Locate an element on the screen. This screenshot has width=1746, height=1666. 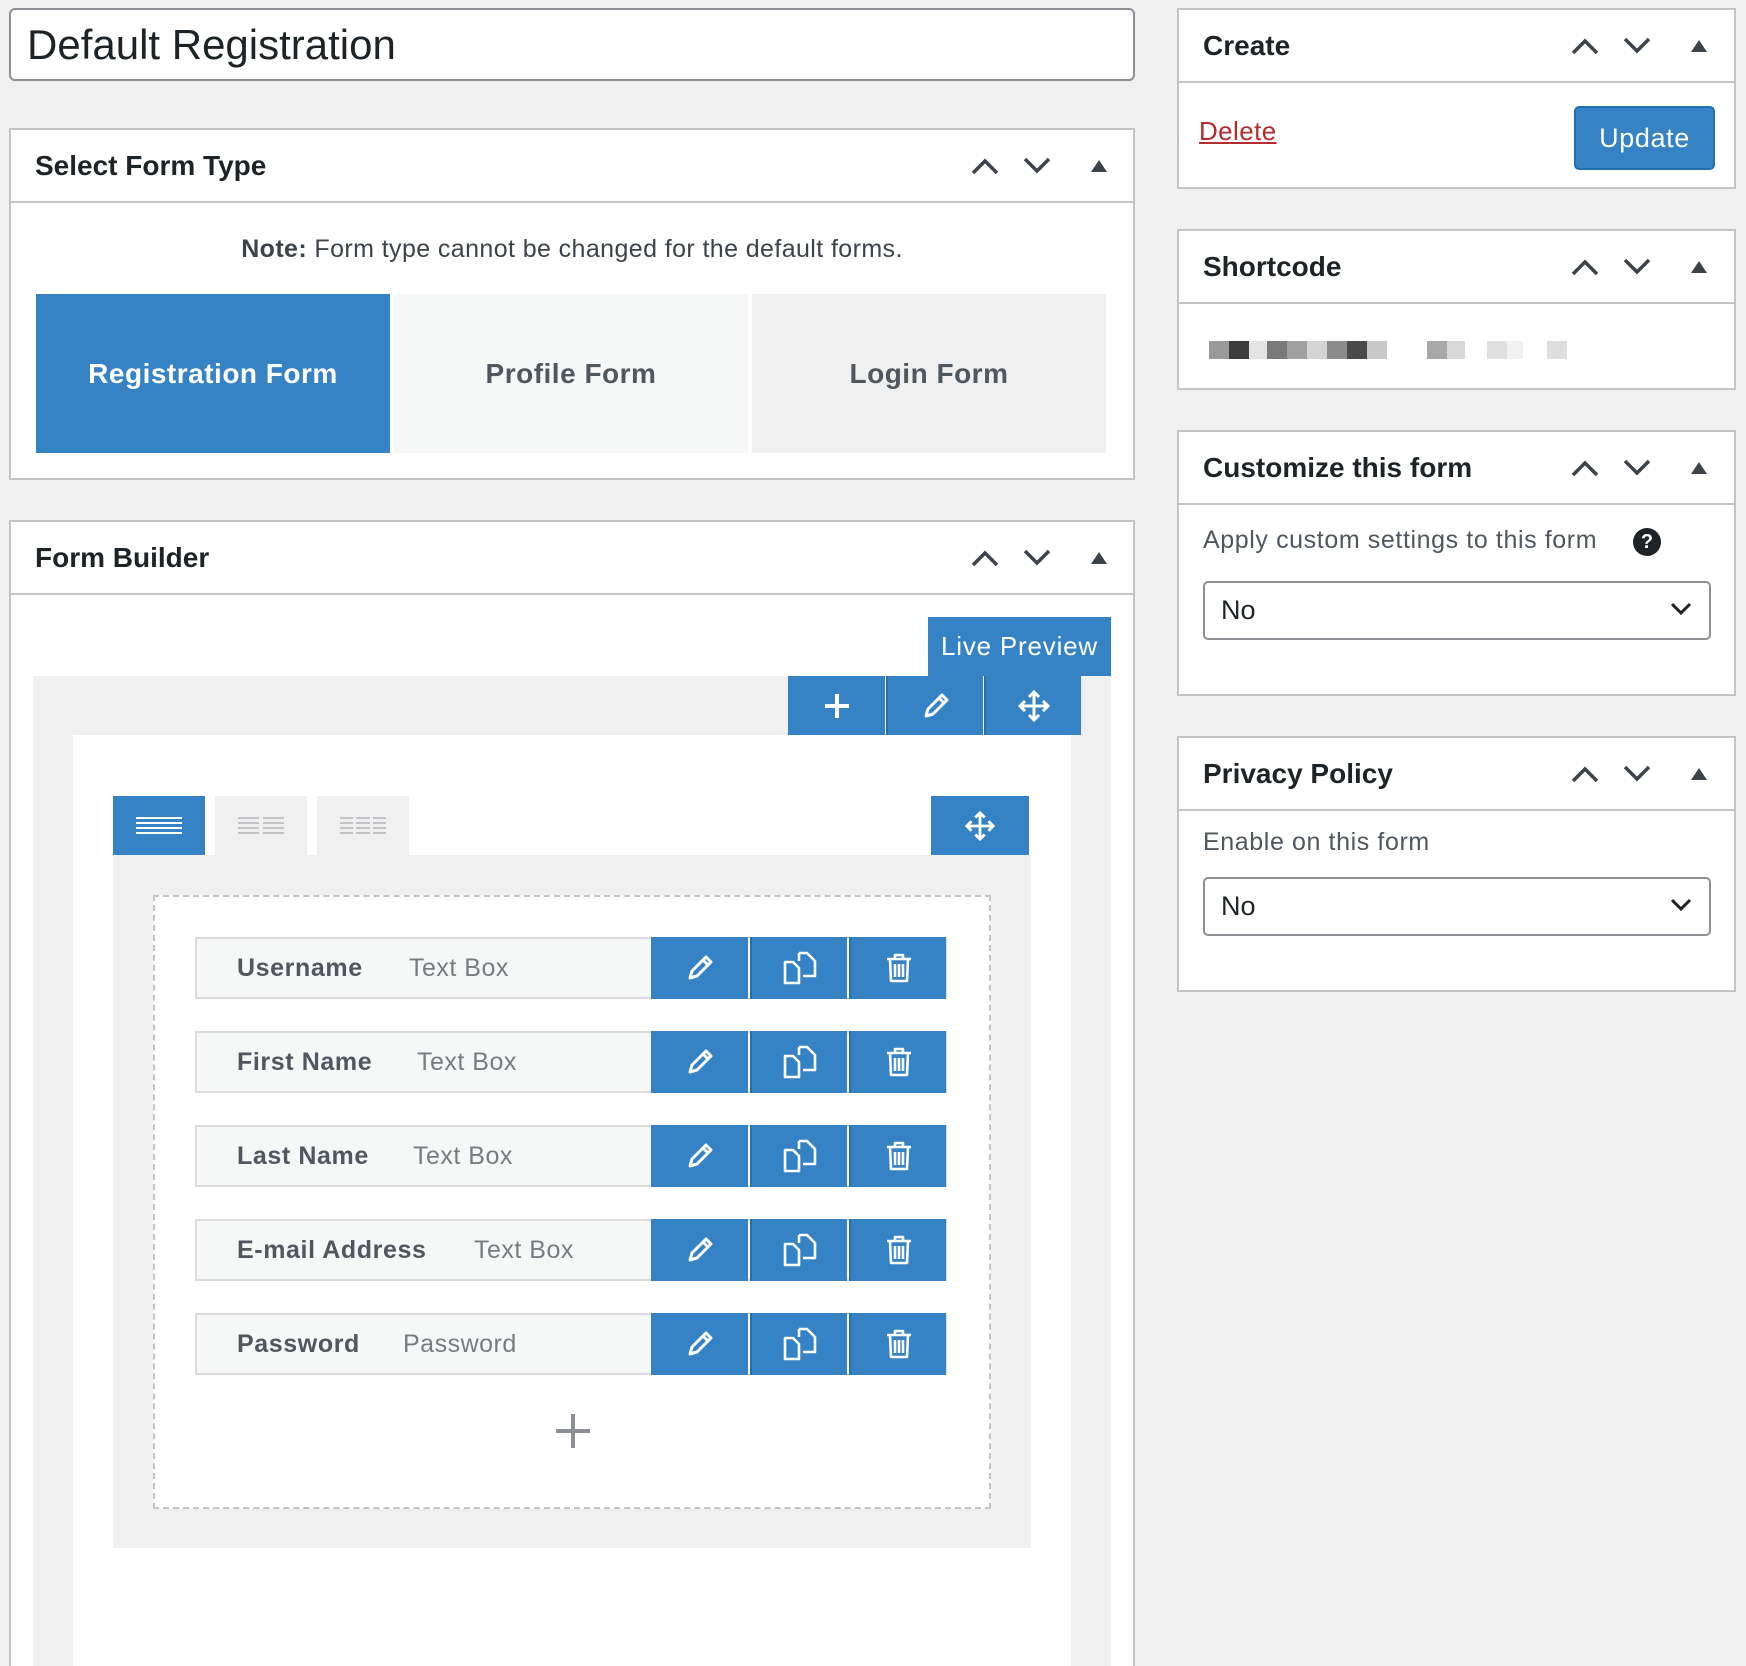
postbox-title: Privacy Policy is located at coordinates (1298, 773).